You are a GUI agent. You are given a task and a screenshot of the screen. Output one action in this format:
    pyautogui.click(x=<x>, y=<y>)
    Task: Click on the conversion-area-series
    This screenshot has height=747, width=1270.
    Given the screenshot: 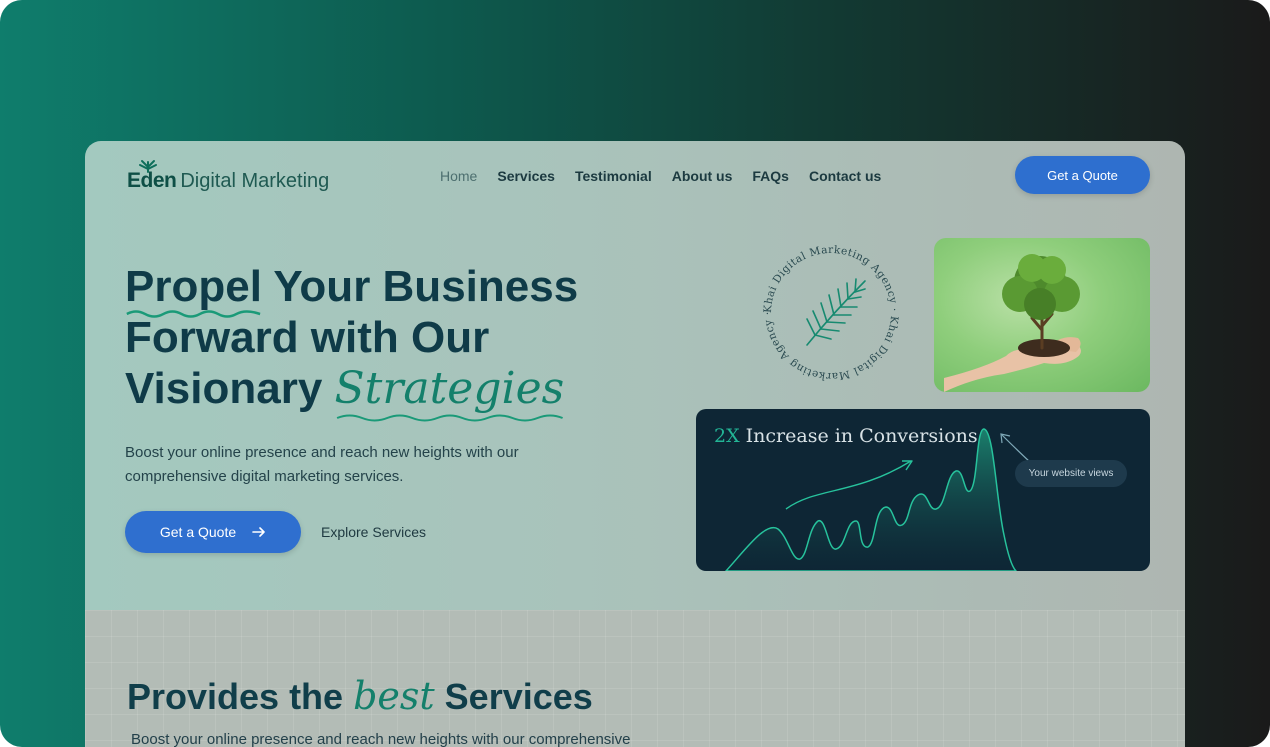 What is the action you would take?
    pyautogui.click(x=871, y=499)
    